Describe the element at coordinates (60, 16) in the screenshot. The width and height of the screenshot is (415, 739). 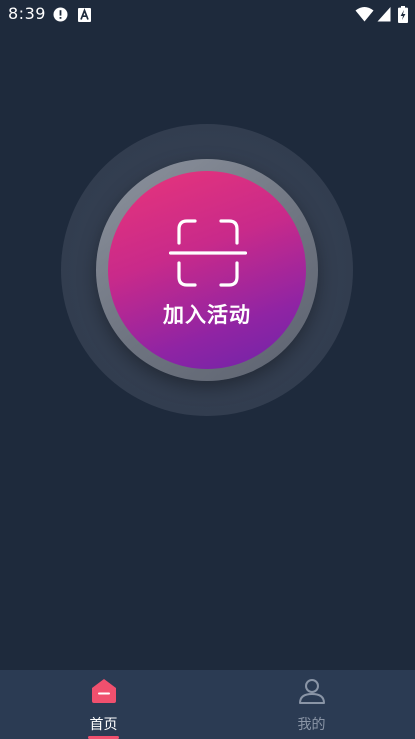
I see `alert-circle-icon` at that location.